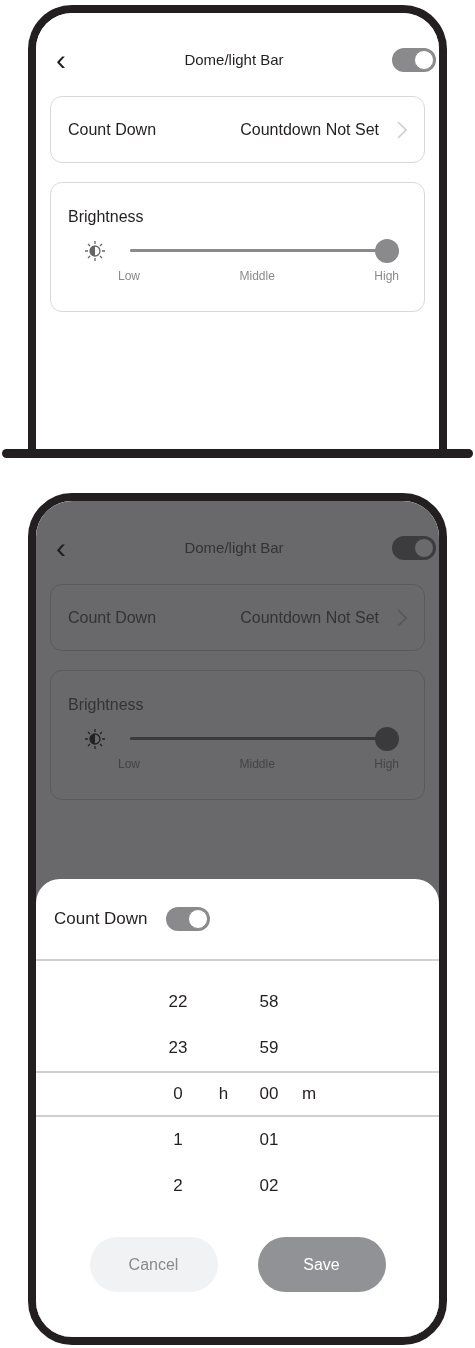 The image size is (475, 1348). Describe the element at coordinates (237, 1002) in the screenshot. I see `picker-row: 22 58` at that location.